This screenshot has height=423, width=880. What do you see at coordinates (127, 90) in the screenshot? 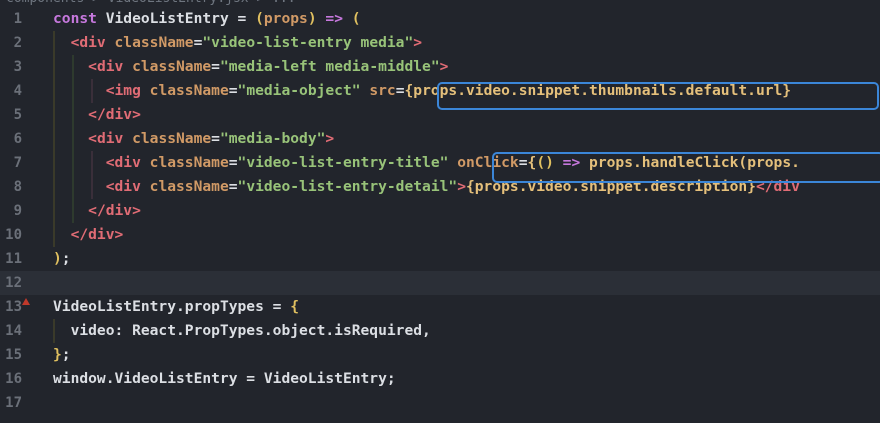
I see `code-token: <img` at bounding box center [127, 90].